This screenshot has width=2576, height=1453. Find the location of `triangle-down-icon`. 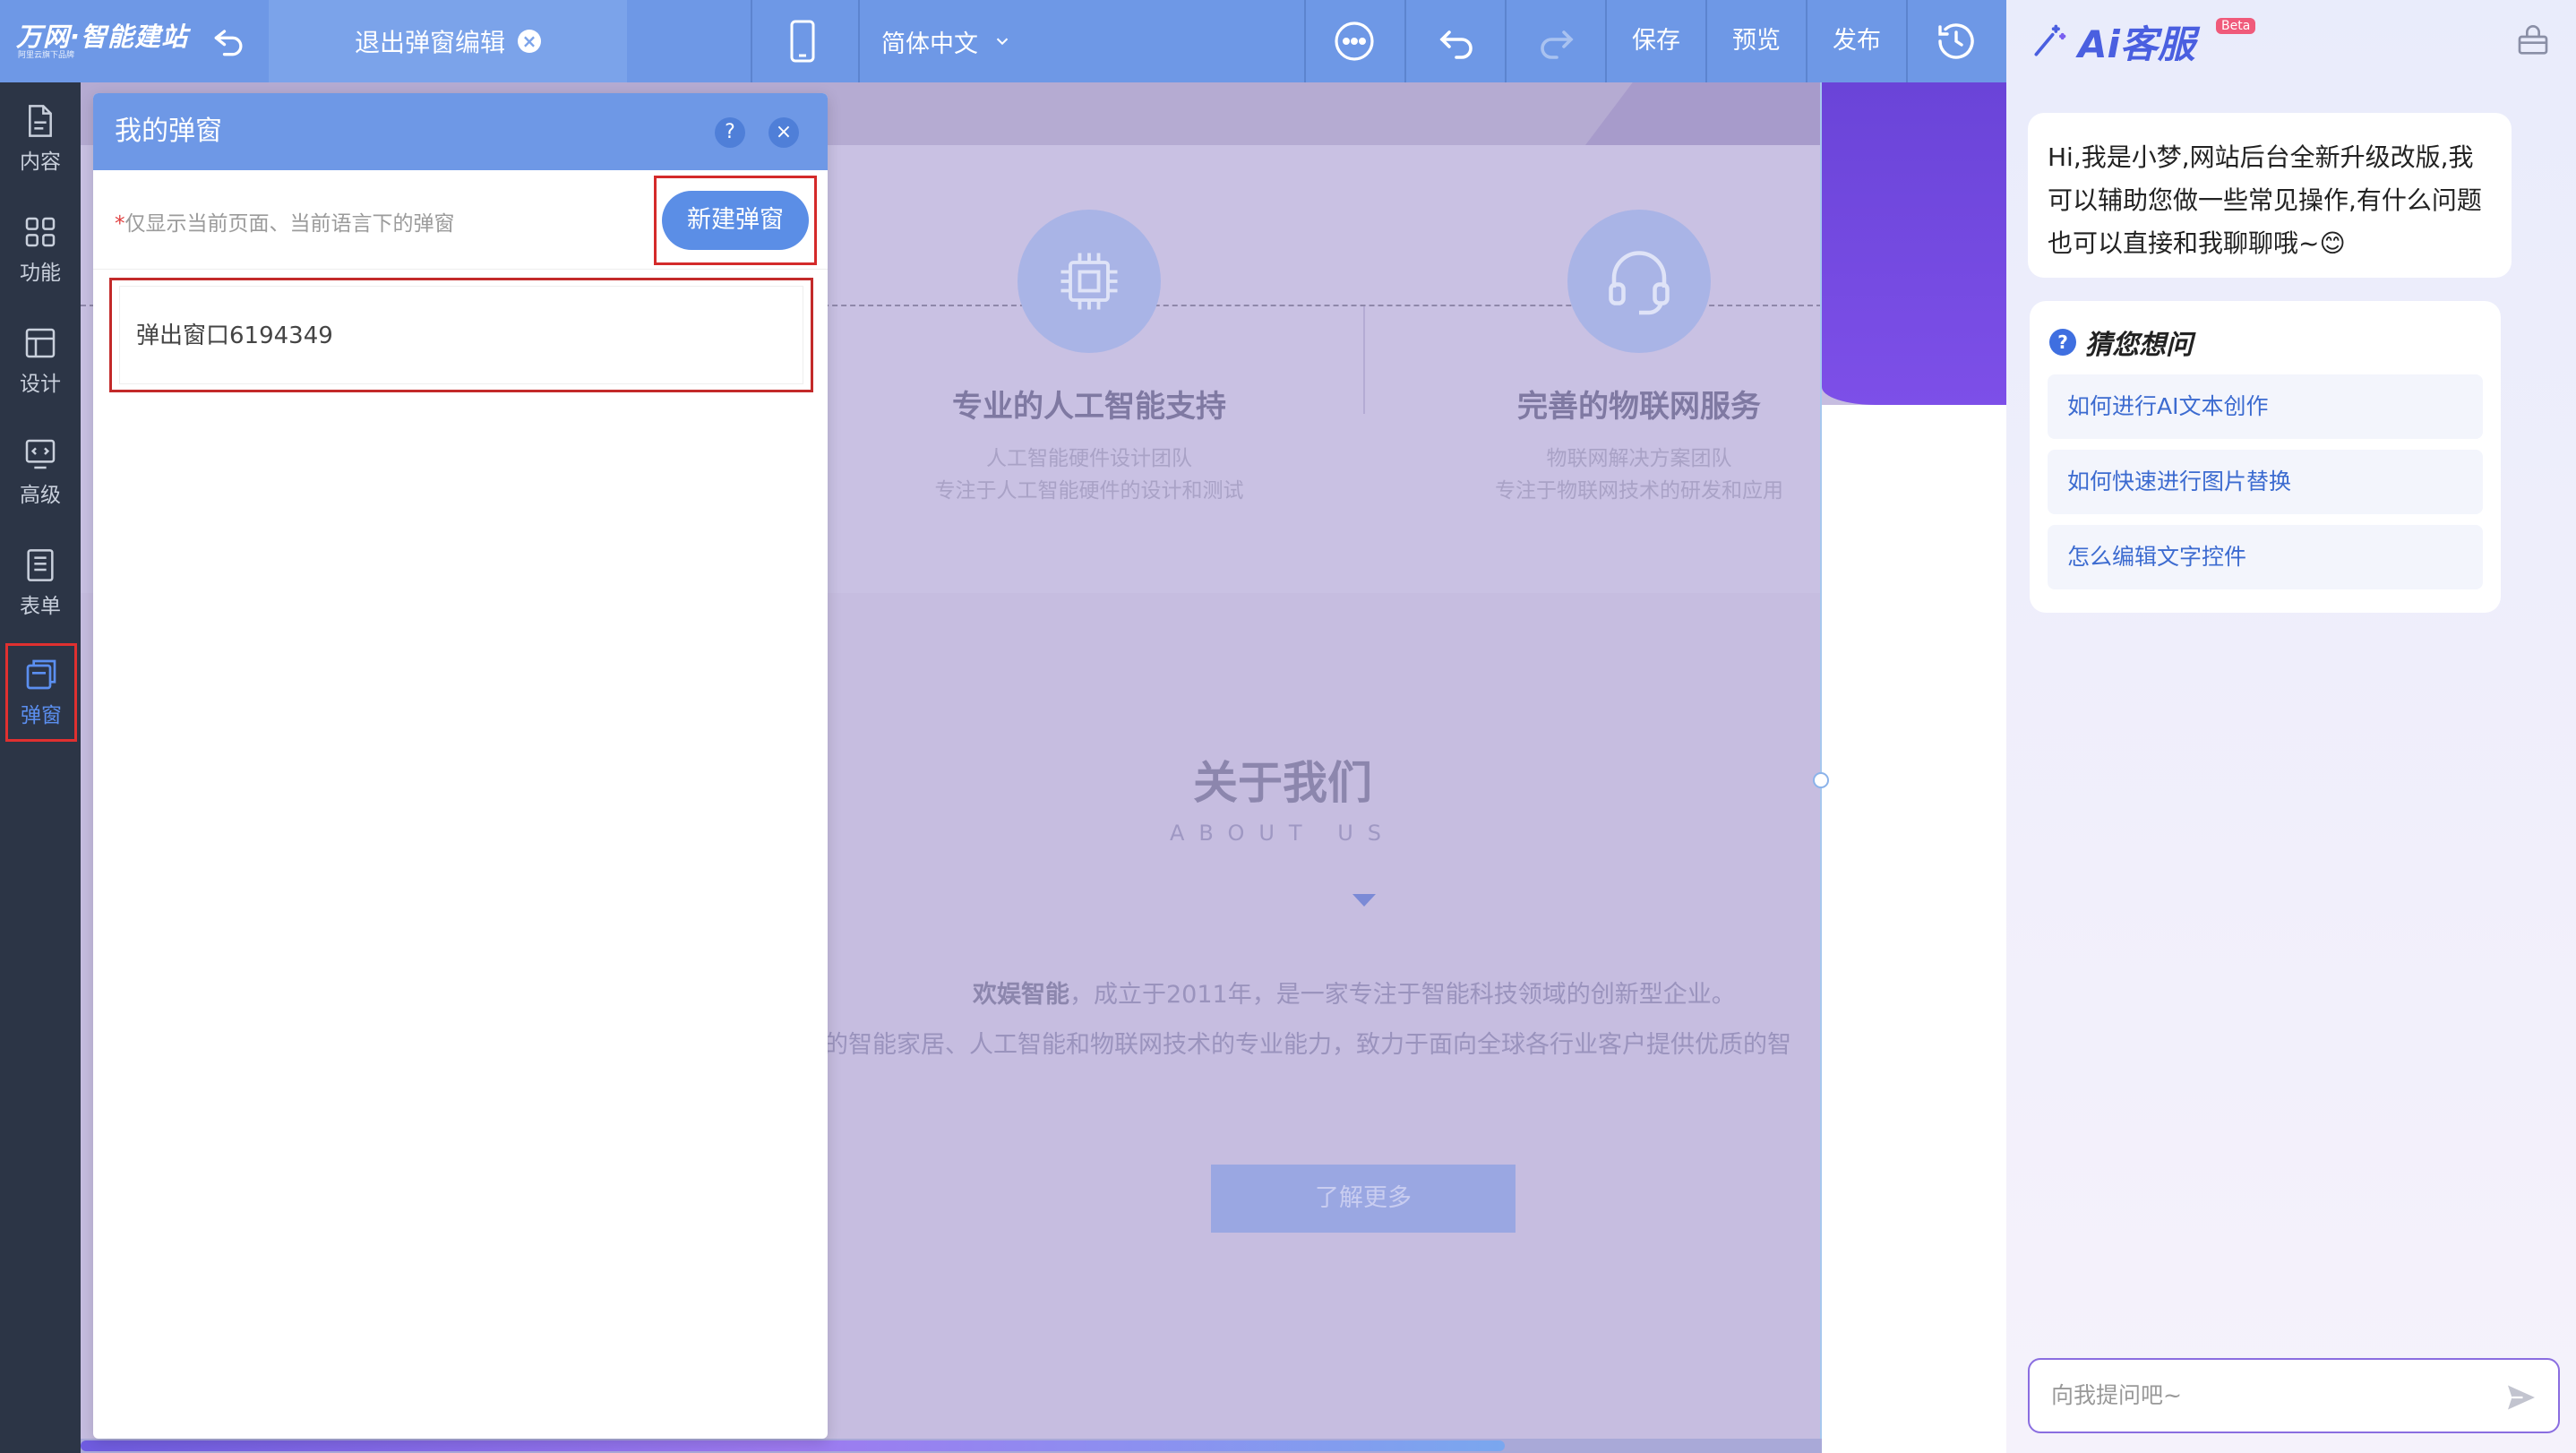

triangle-down-icon is located at coordinates (1364, 901).